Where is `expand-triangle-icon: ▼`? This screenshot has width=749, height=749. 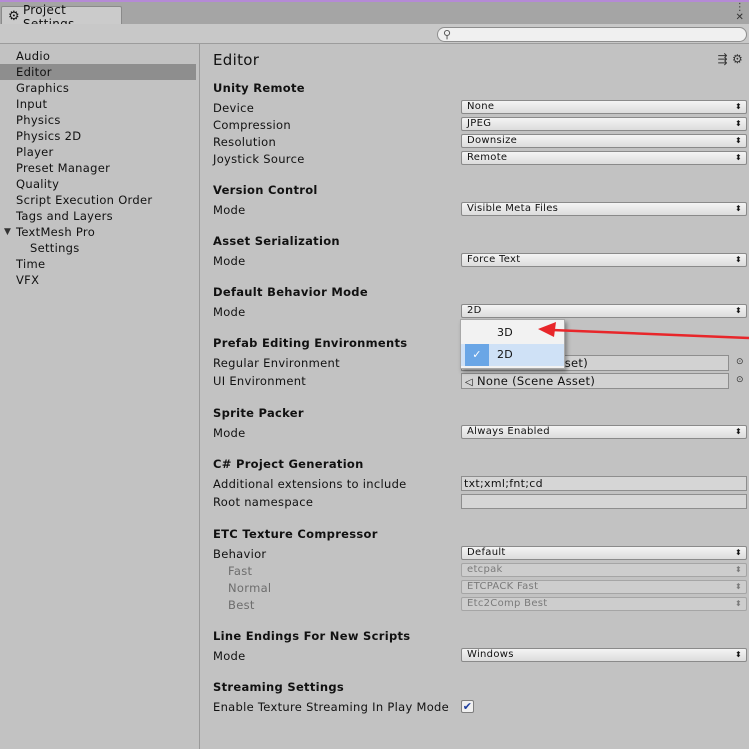
expand-triangle-icon: ▼ is located at coordinates (7, 232).